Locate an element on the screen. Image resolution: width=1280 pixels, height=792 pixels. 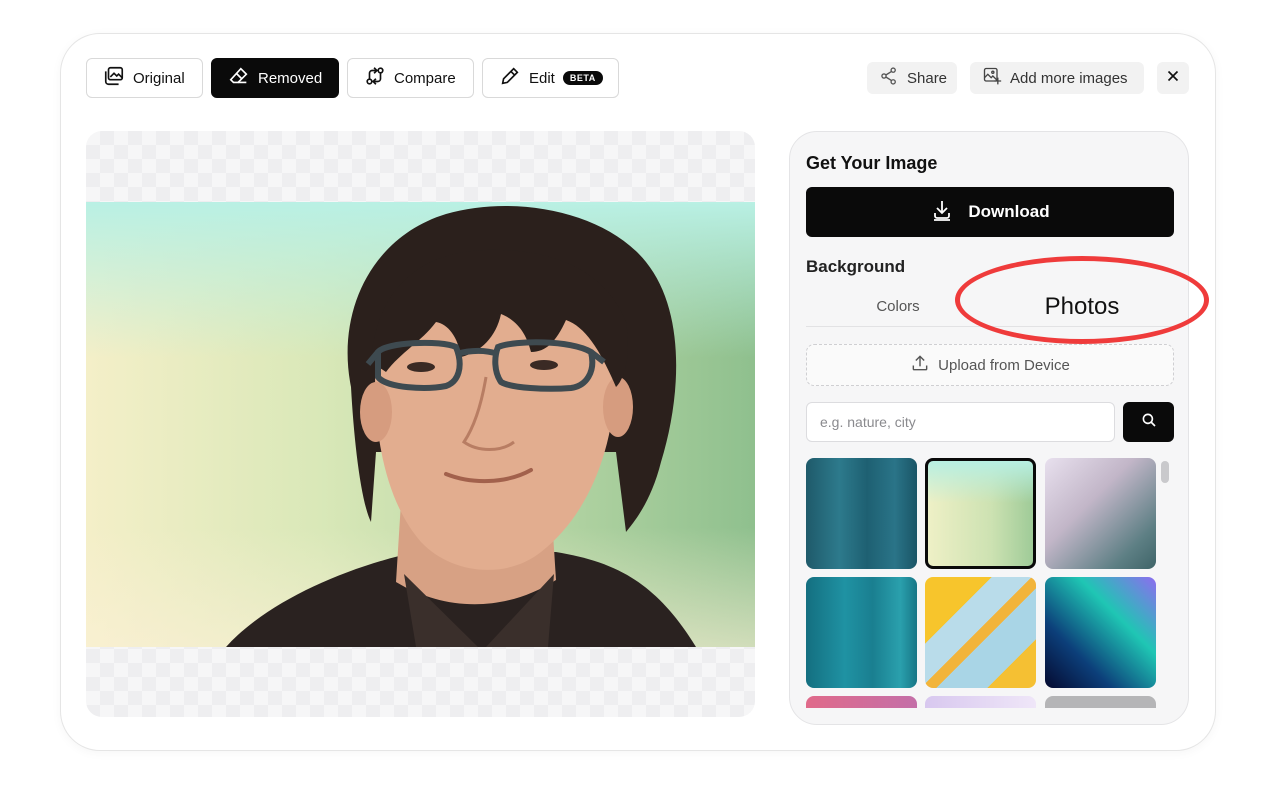
background-photo-grid is located at coordinates (982, 583).